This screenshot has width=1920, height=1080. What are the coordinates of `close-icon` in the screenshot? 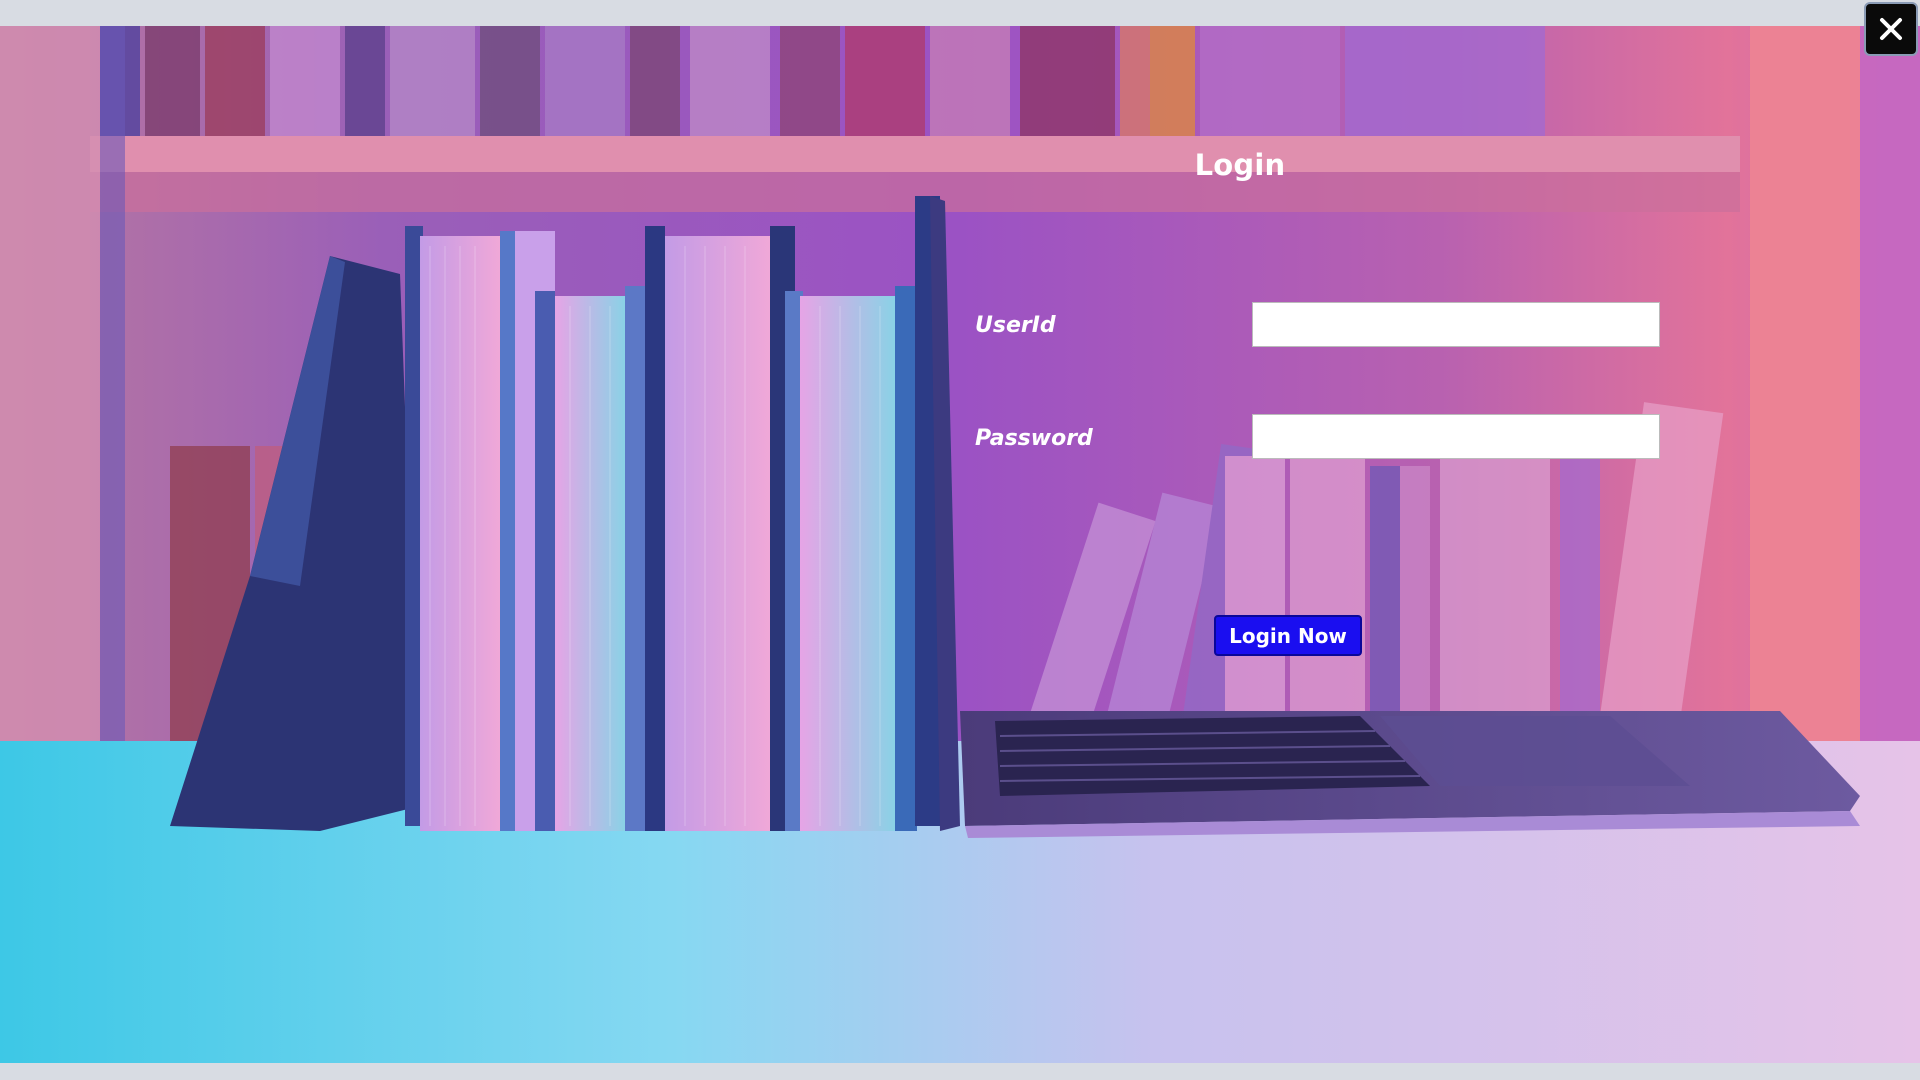 It's located at (1891, 29).